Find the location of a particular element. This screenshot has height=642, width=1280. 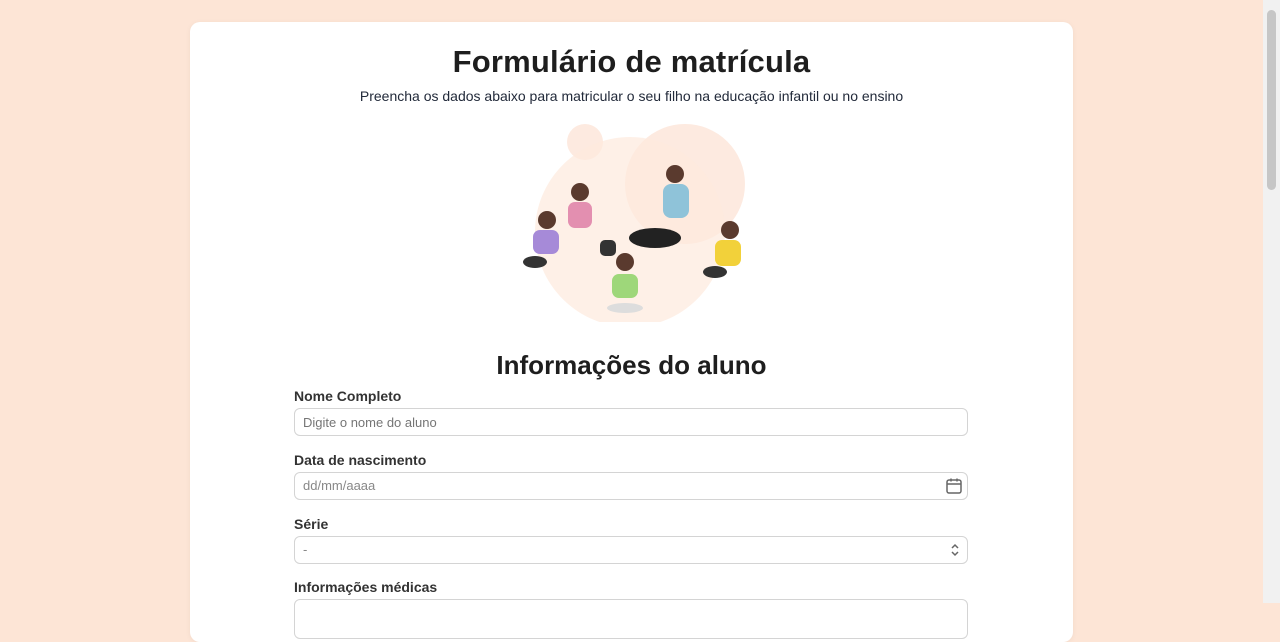

grade-select-value: - is located at coordinates (305, 549).